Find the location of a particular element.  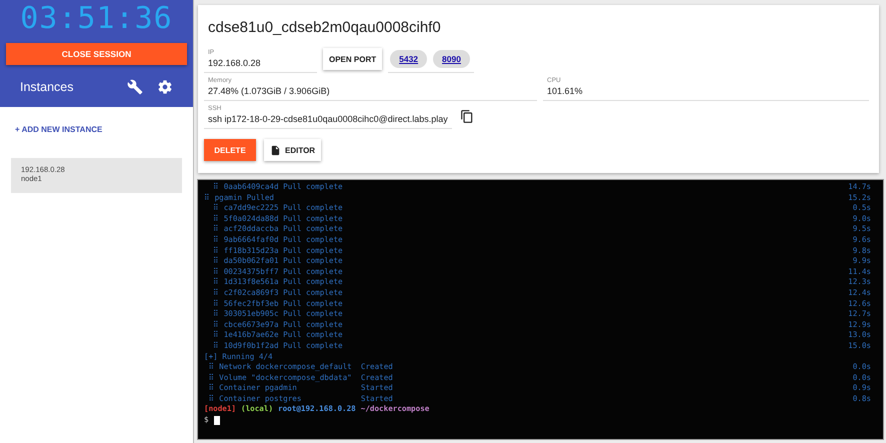

open-port-button: OPEN PORT is located at coordinates (352, 59).